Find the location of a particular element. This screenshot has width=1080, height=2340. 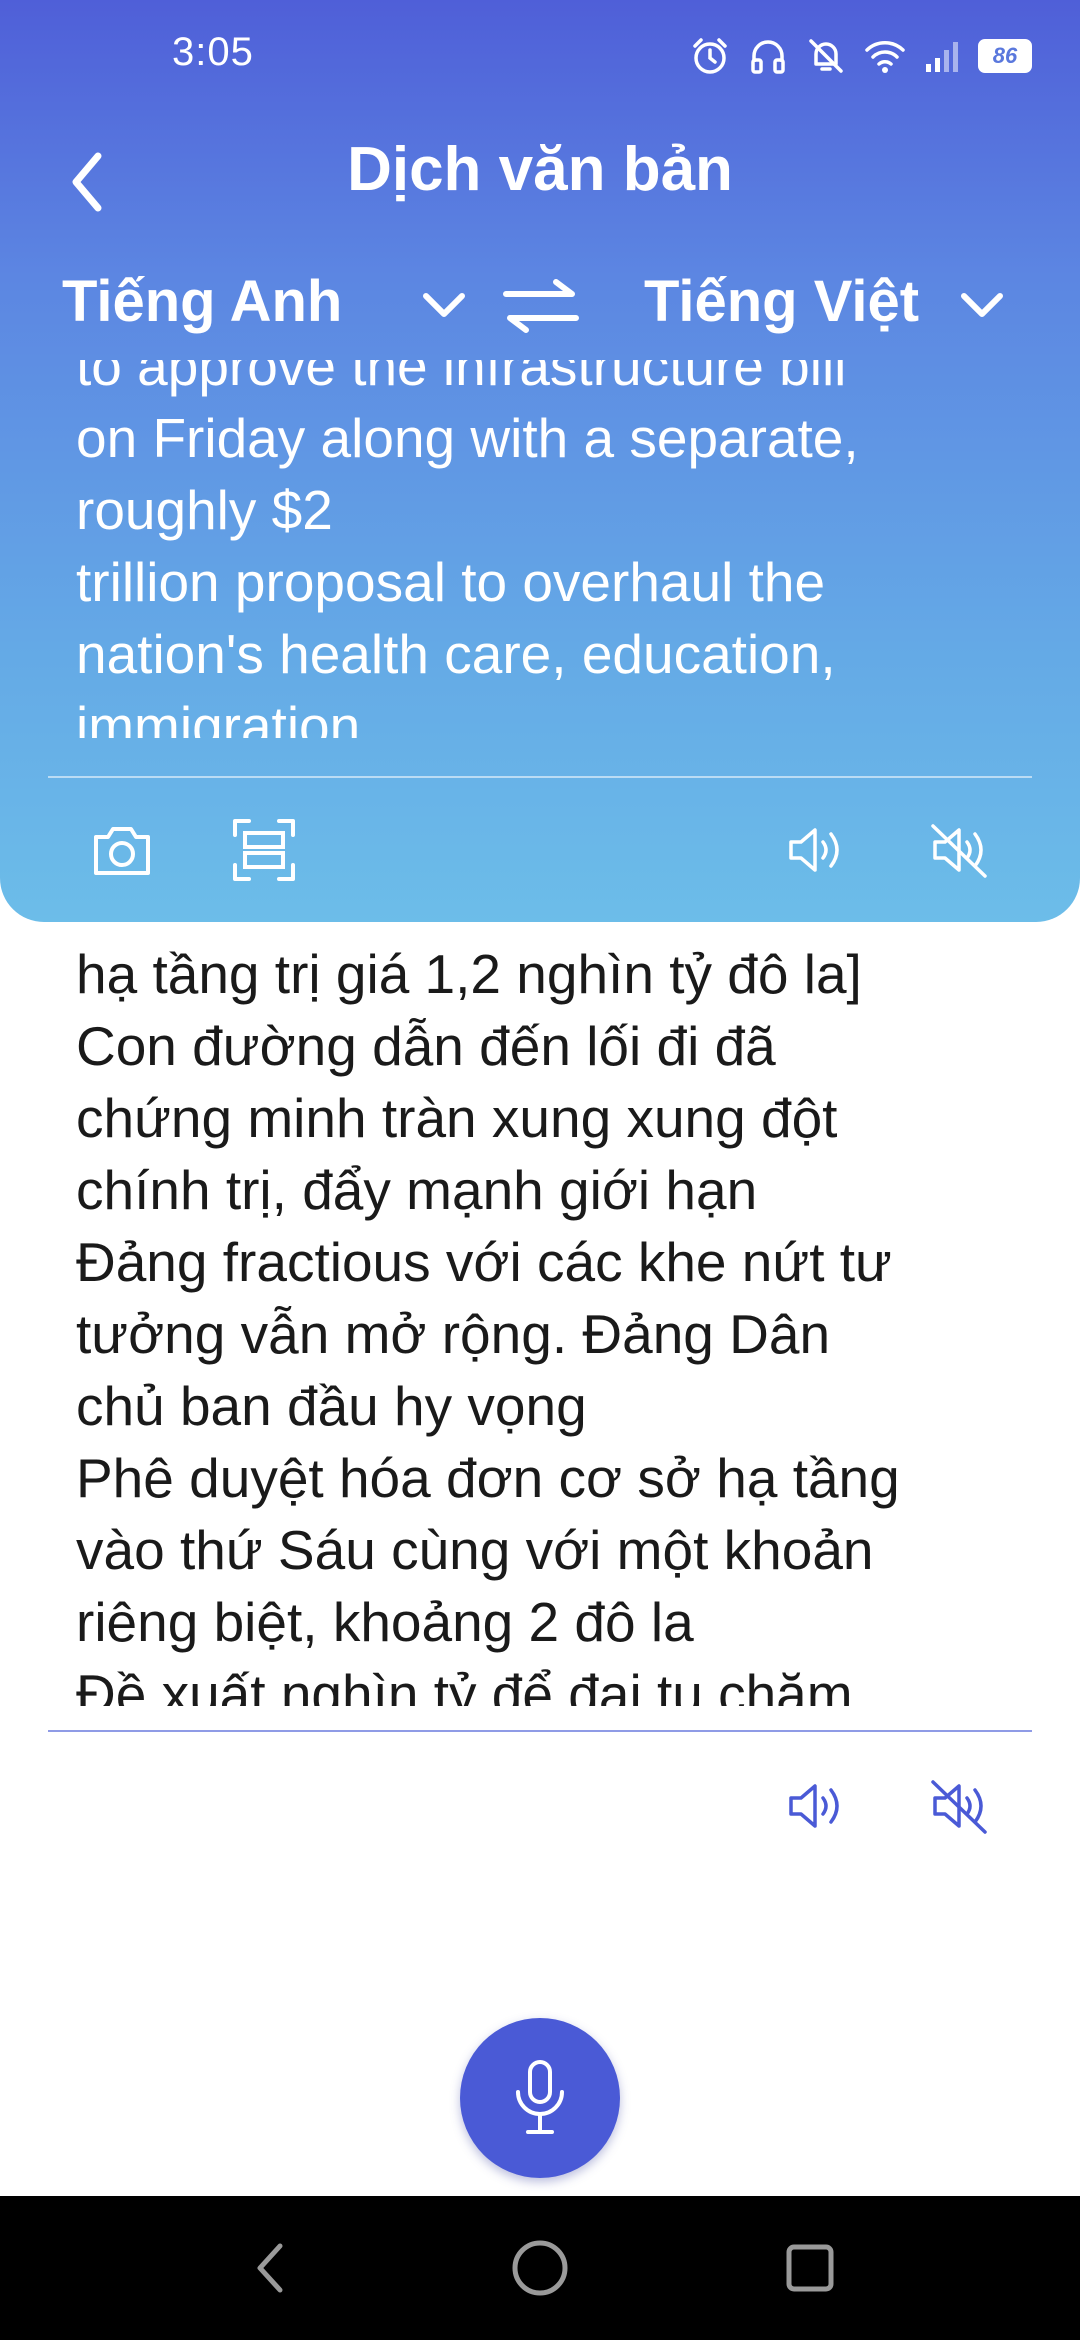

scan-icon is located at coordinates (264, 850).